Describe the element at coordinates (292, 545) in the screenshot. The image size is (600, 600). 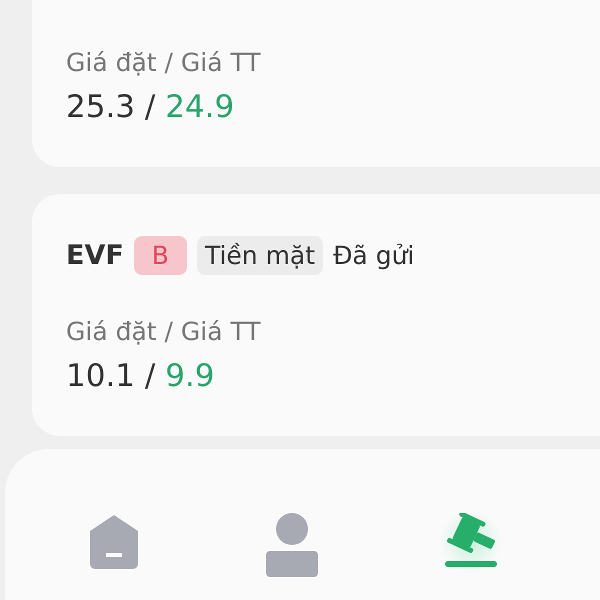
I see `user-icon` at that location.